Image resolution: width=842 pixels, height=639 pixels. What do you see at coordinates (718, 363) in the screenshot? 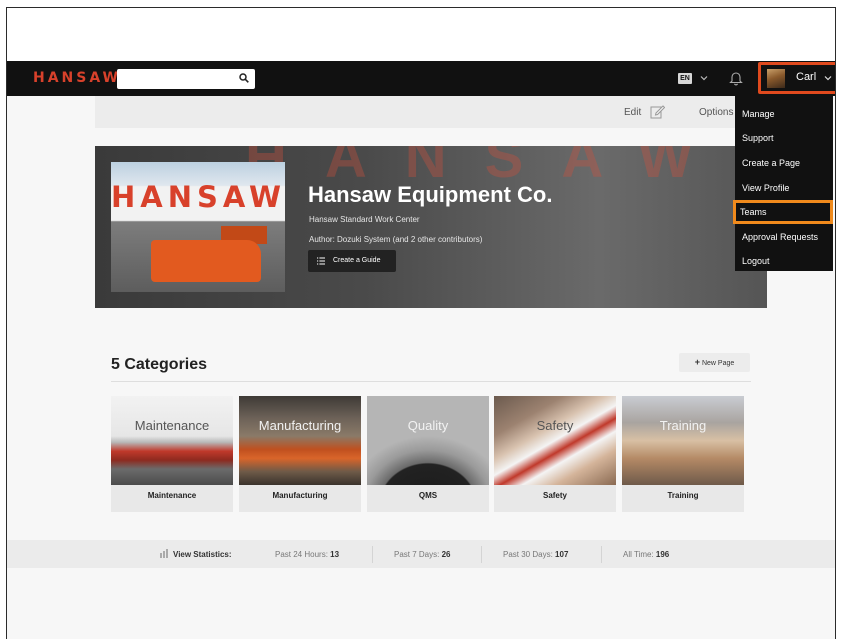
I see `new-page-label: New Page` at bounding box center [718, 363].